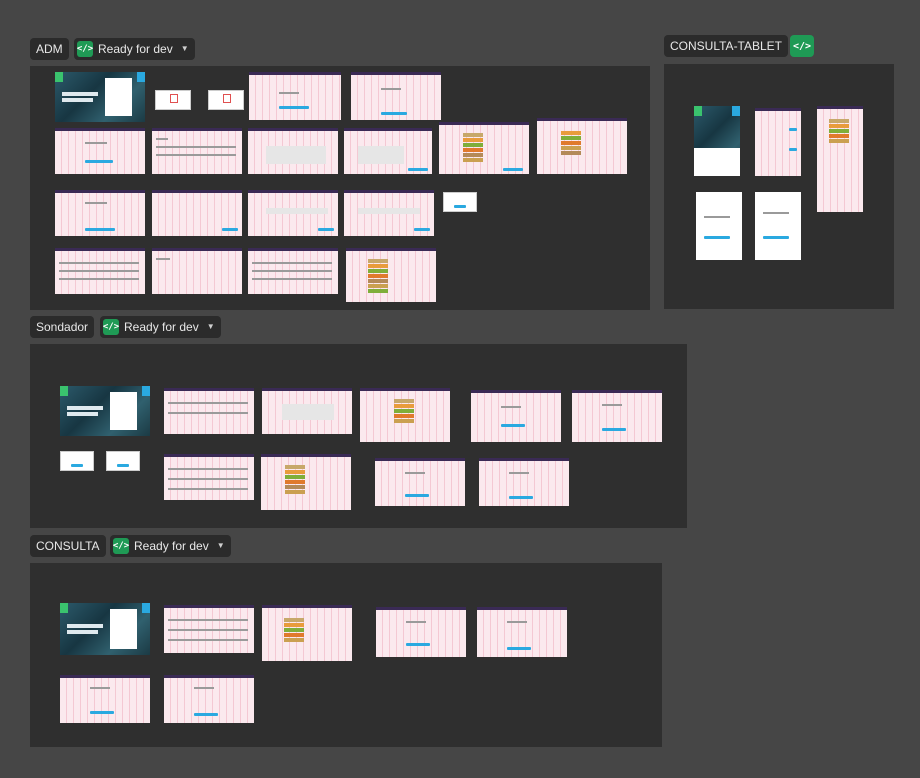  I want to click on status-badge-adm: </> Ready for dev ▼, so click(134, 49).